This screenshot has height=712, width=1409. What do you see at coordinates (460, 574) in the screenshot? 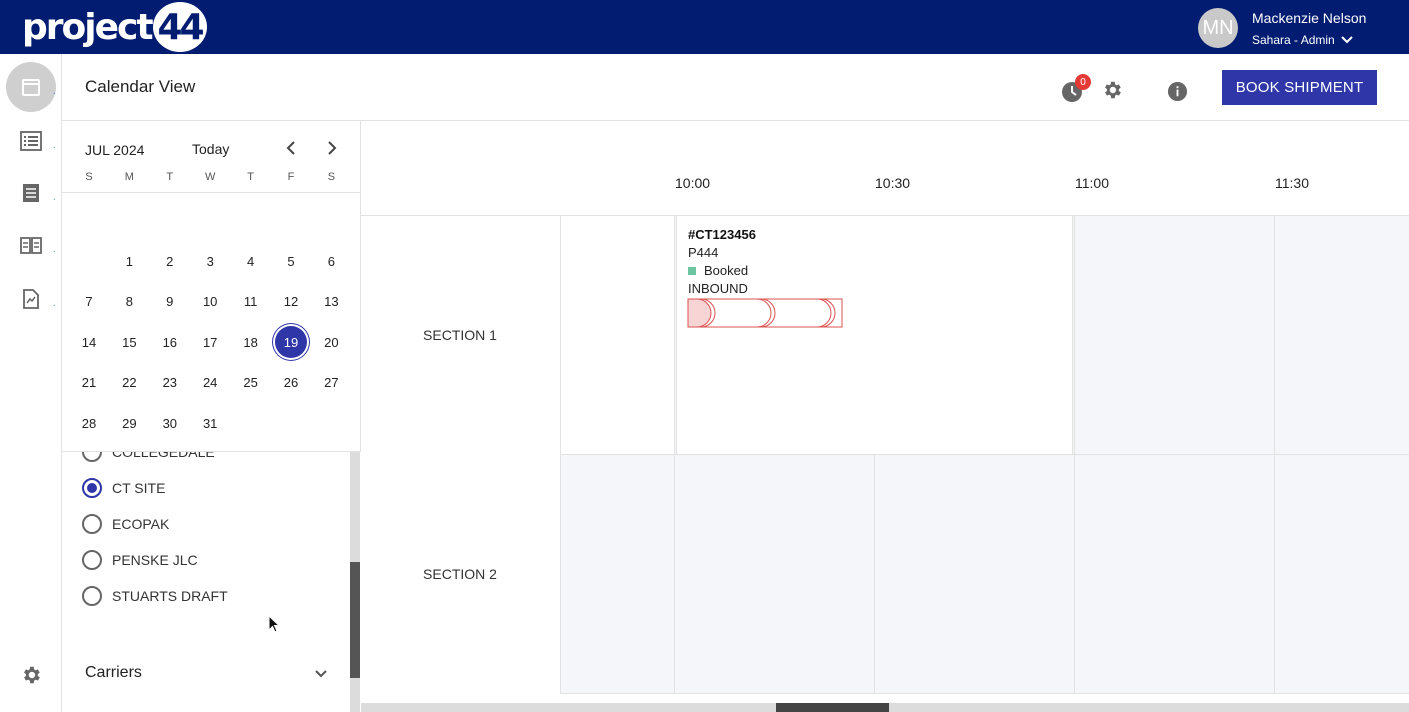
I see `section-2-label: SECTION 2` at bounding box center [460, 574].